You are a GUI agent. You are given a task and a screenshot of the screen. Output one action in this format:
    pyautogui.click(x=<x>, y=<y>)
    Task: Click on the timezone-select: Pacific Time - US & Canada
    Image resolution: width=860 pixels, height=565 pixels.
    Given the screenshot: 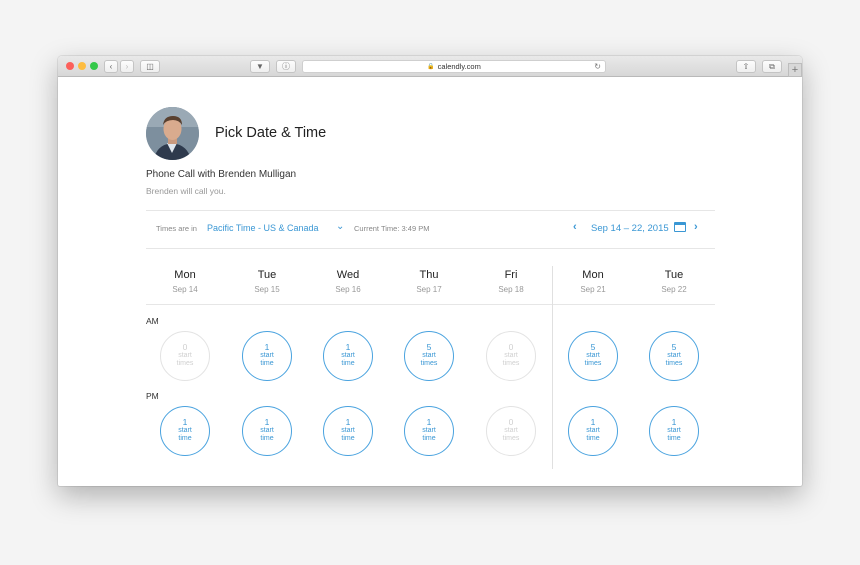 What is the action you would take?
    pyautogui.click(x=263, y=228)
    